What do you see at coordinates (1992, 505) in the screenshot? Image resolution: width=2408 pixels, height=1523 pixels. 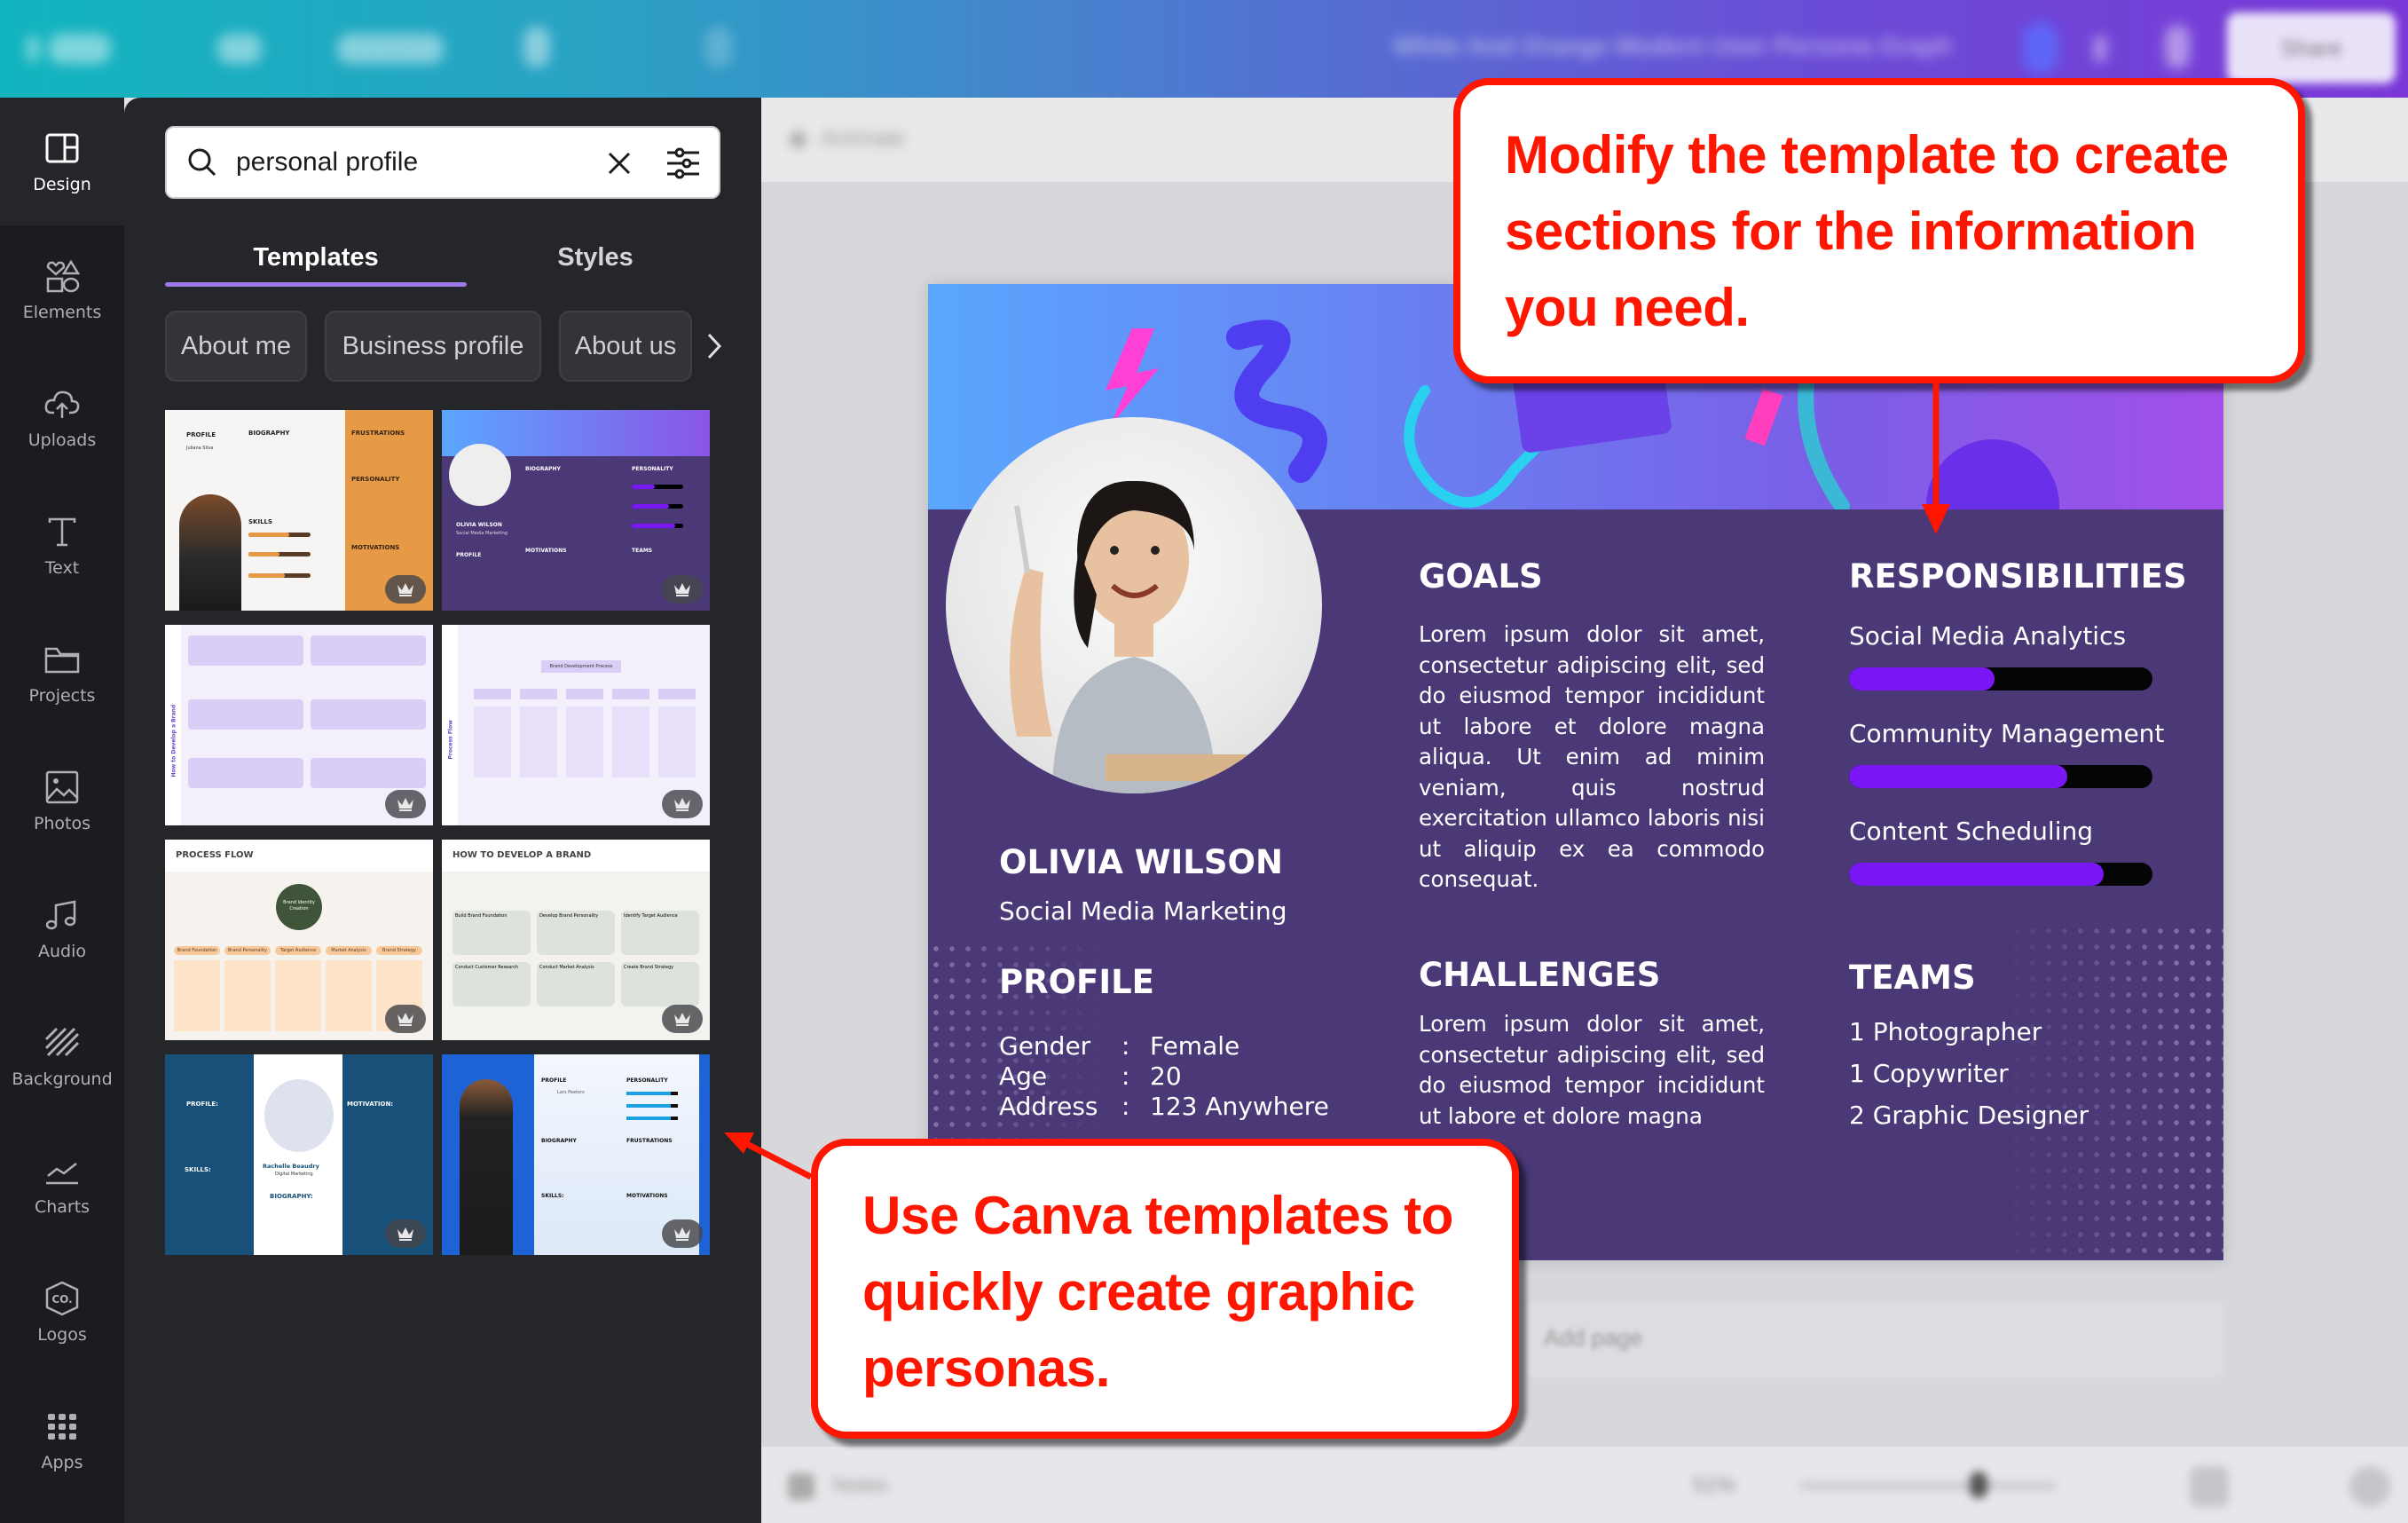 I see `sphere-shape` at bounding box center [1992, 505].